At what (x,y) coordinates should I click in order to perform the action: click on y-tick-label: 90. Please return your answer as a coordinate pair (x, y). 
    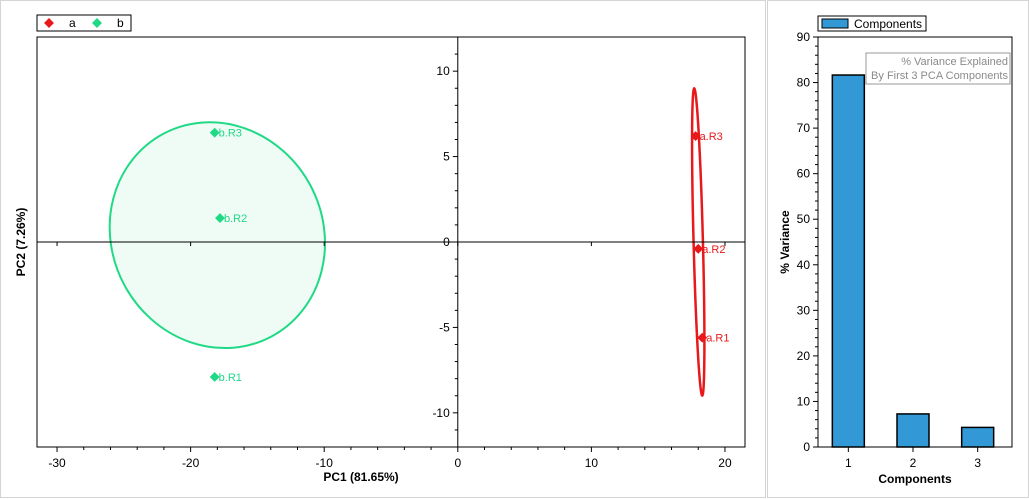
    Looking at the image, I should click on (804, 37).